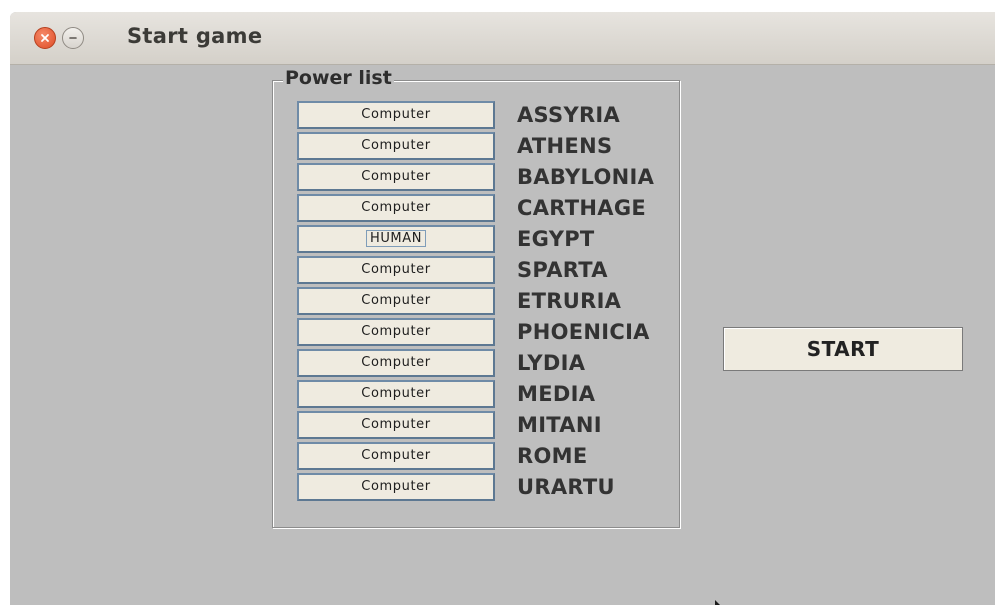 The height and width of the screenshot is (605, 995). I want to click on power-row-lydia: Computer LYDIA, so click(492, 363).